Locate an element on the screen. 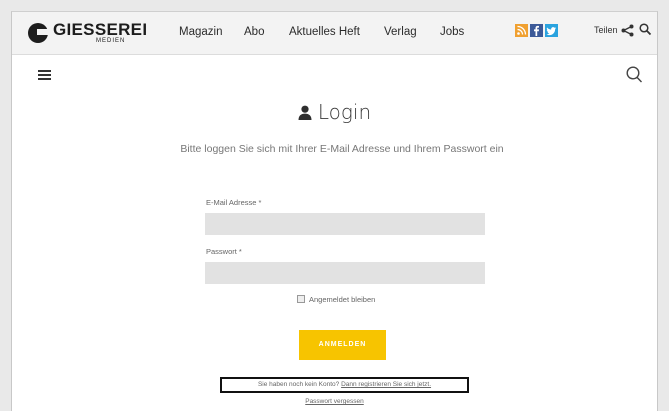  page-title: Login is located at coordinates (344, 112).